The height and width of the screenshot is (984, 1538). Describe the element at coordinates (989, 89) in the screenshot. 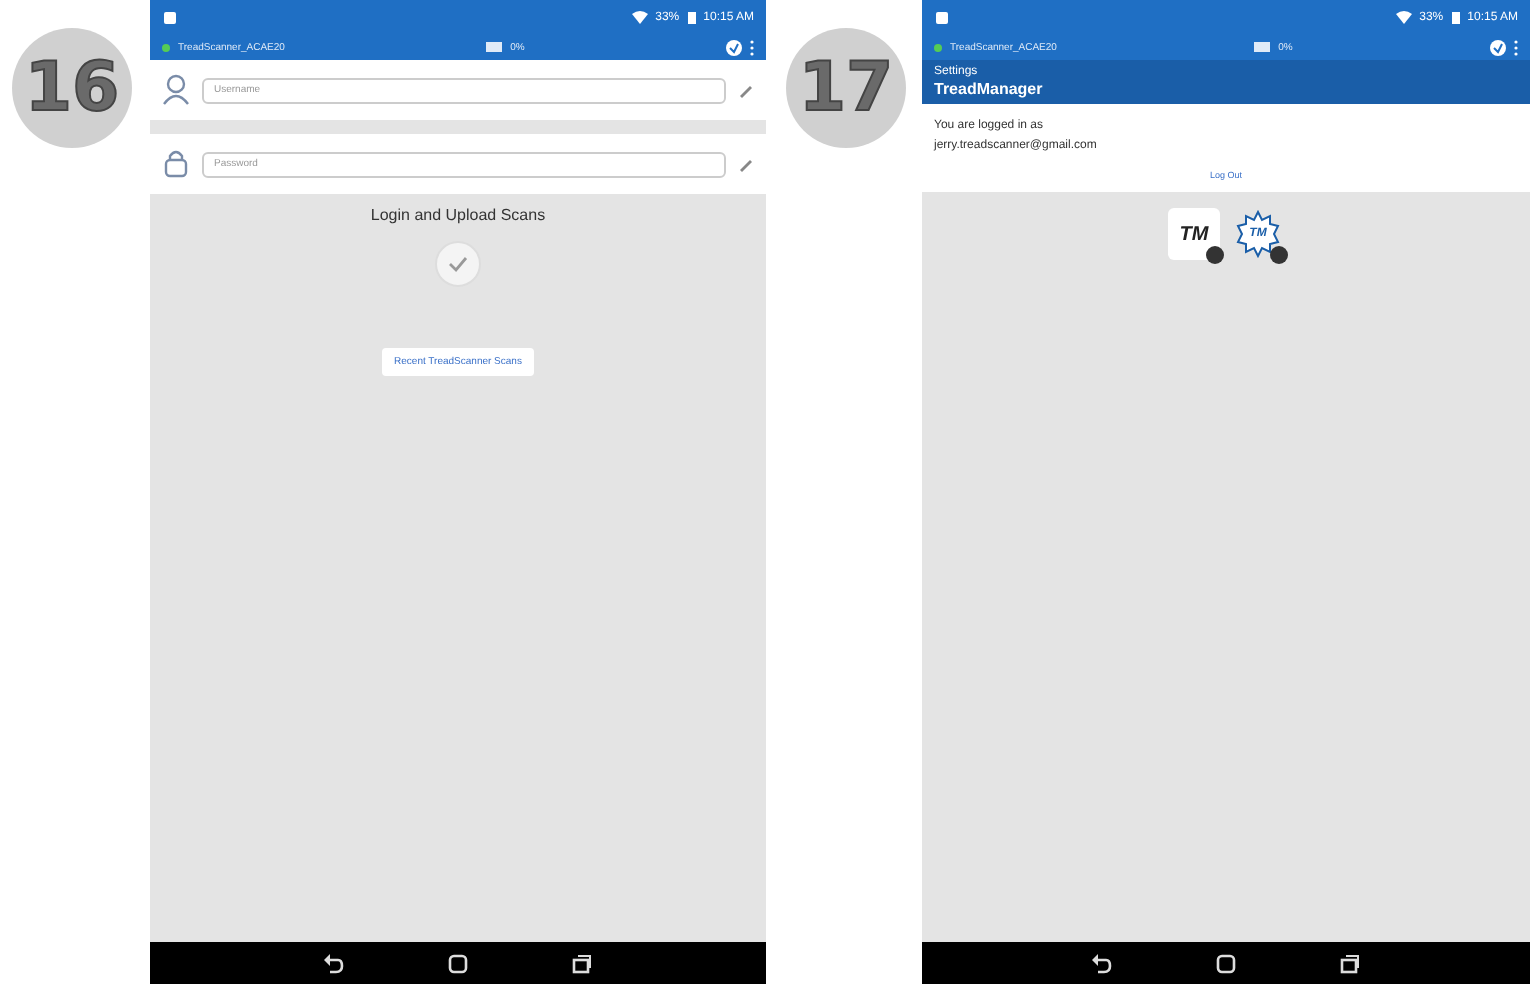

I see `screen-title: TreadManager` at that location.